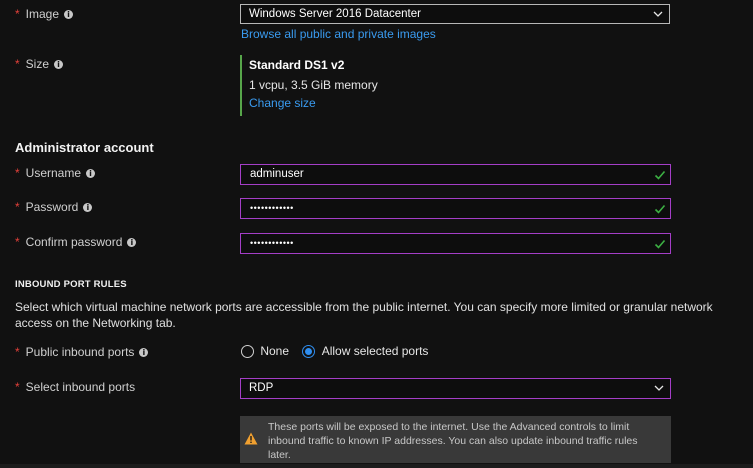 The height and width of the screenshot is (468, 753). What do you see at coordinates (309, 352) in the screenshot?
I see `radio-allow-selected` at bounding box center [309, 352].